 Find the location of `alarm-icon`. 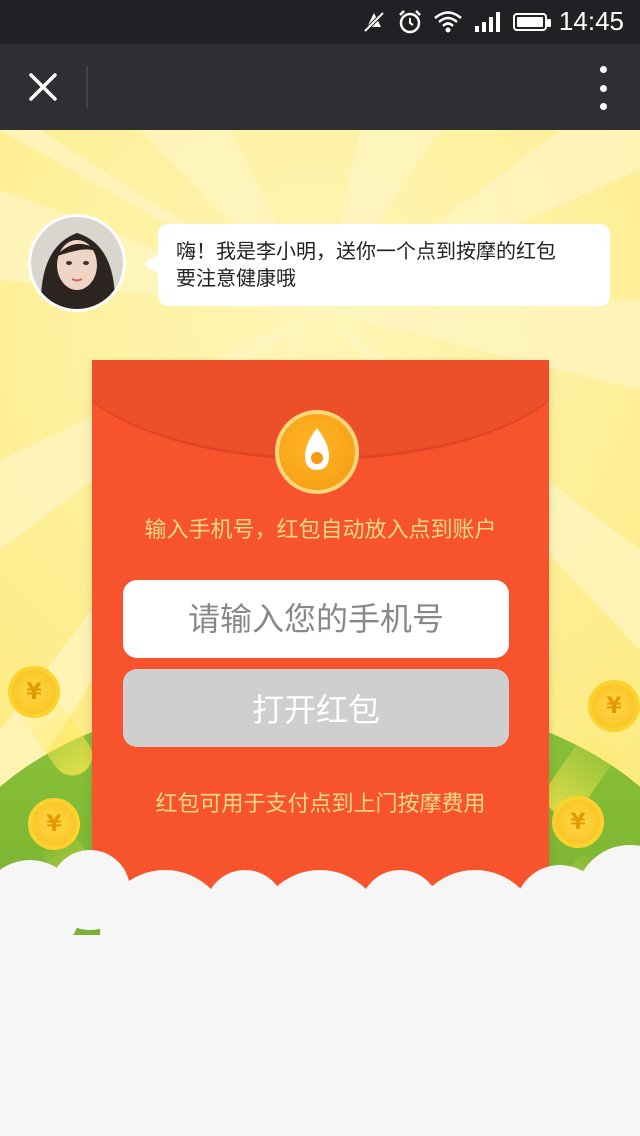

alarm-icon is located at coordinates (410, 21).